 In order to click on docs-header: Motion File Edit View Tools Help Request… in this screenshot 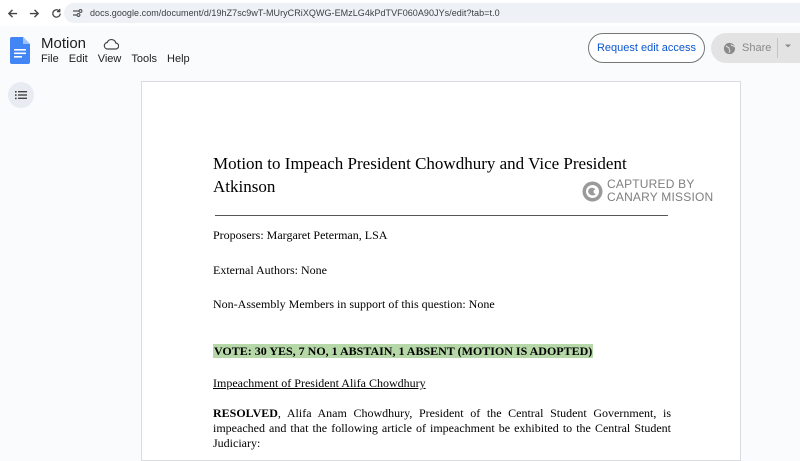, I will do `click(400, 49)`.